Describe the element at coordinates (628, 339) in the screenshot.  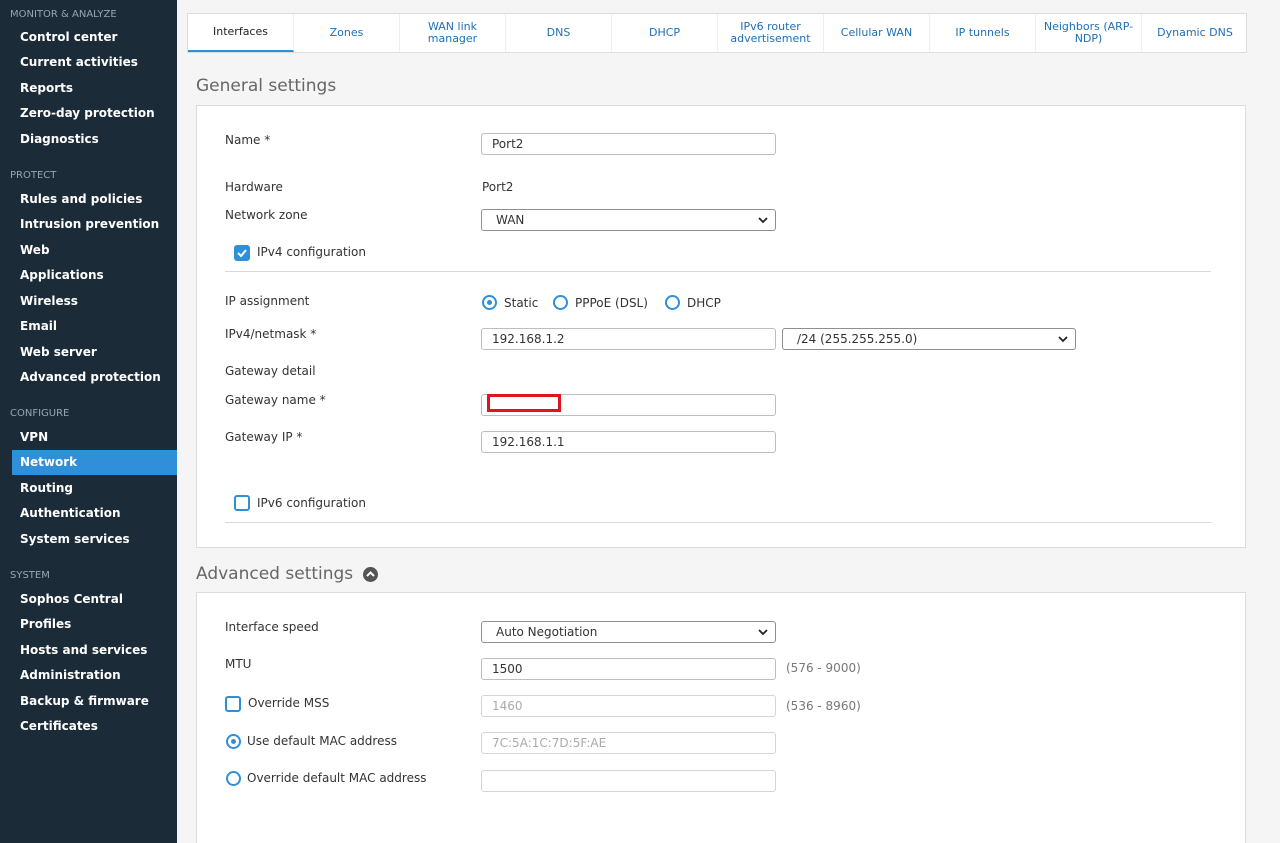
I see `ipv4-address-input: 192.168.1.2` at that location.